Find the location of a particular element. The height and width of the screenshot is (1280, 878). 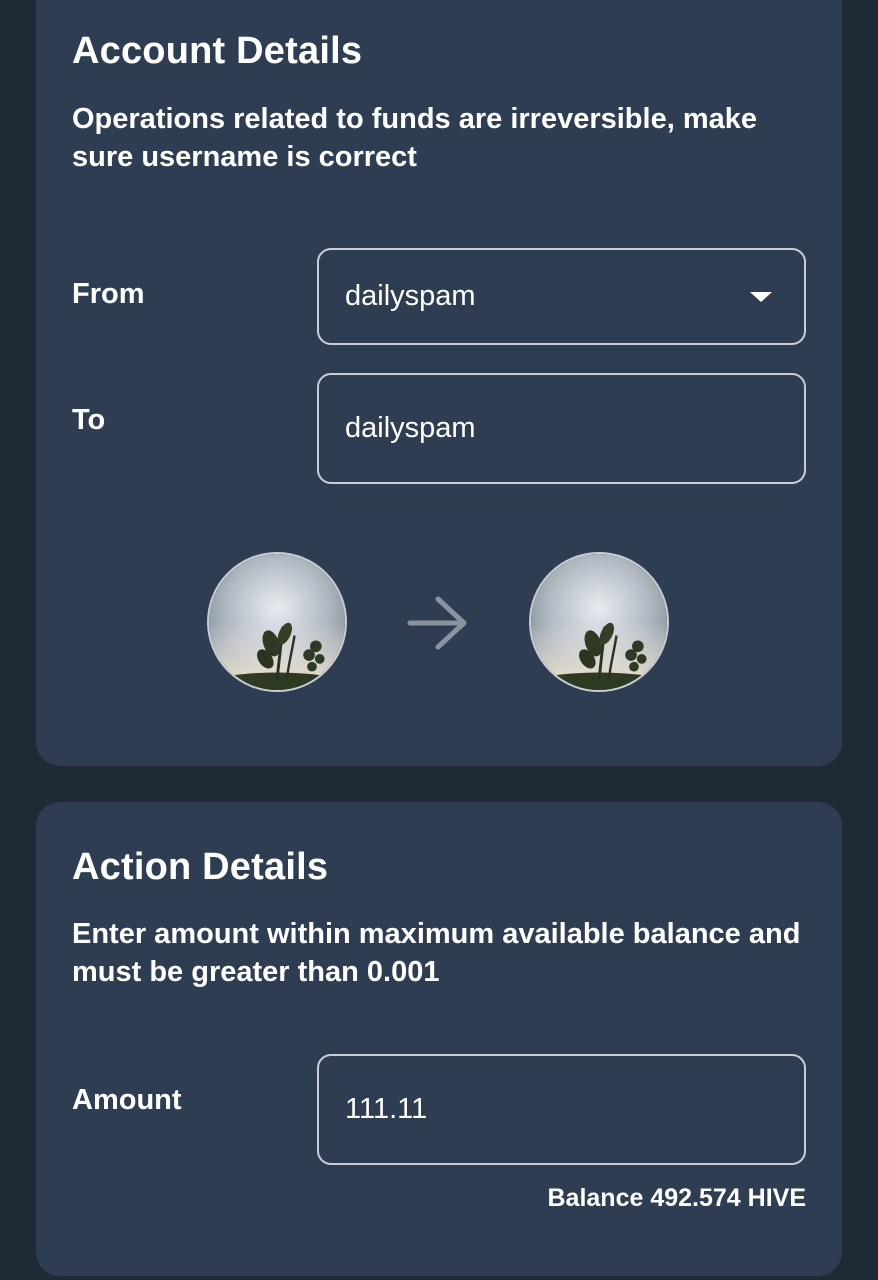

to-label: To is located at coordinates (89, 420).